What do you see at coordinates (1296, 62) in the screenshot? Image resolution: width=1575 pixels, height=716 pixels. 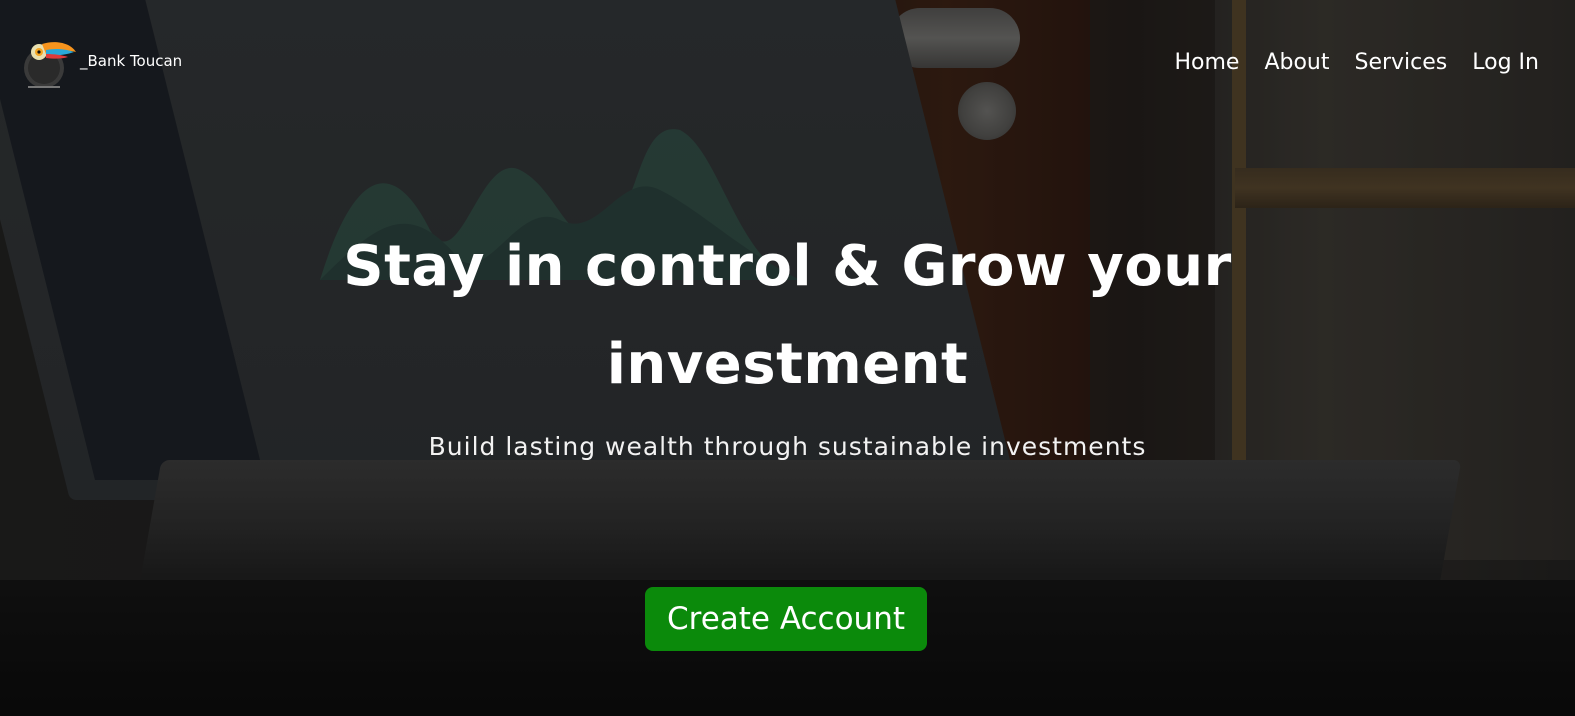 I see `nav-link-about: About` at bounding box center [1296, 62].